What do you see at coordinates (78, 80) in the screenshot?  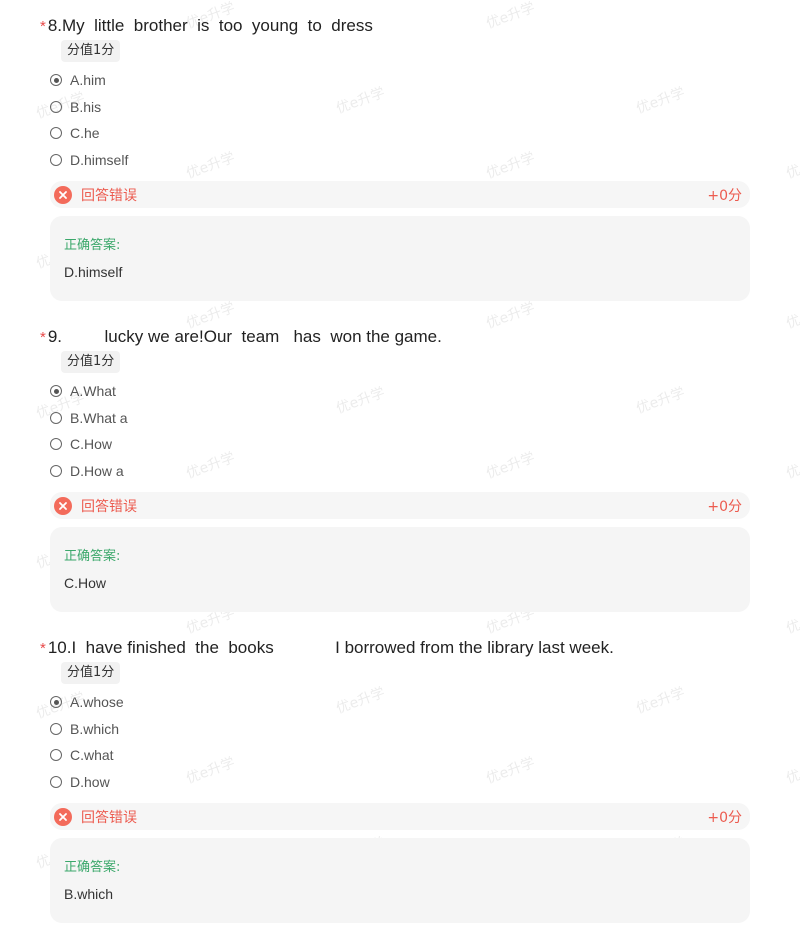 I see `option-a: A.him` at bounding box center [78, 80].